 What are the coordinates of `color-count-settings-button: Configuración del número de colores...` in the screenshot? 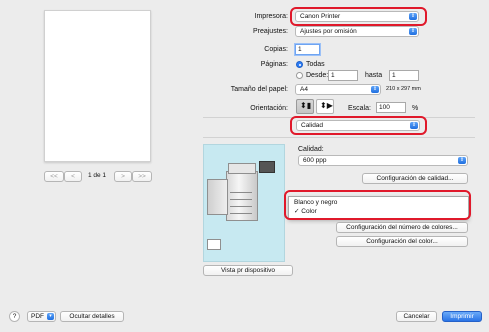 It's located at (402, 227).